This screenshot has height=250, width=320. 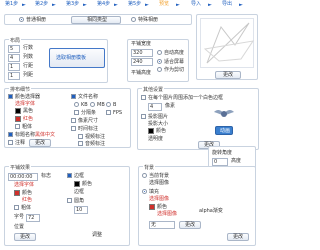 I want to click on kb-radio, so click(x=76, y=104).